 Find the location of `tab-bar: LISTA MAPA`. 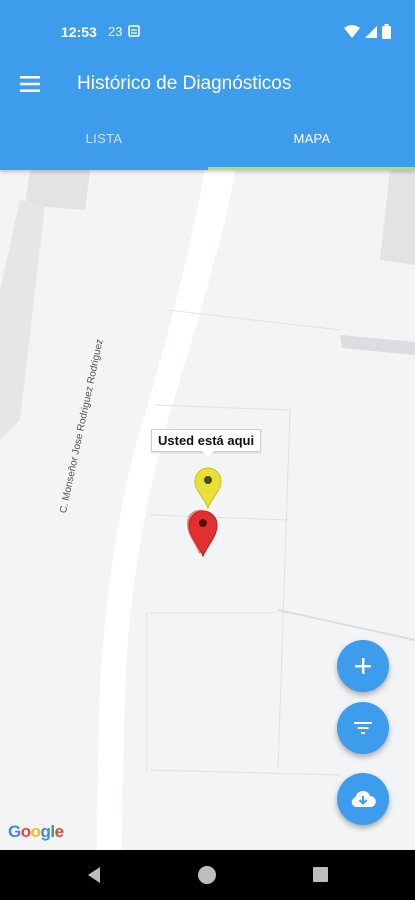

tab-bar: LISTA MAPA is located at coordinates (207, 140).